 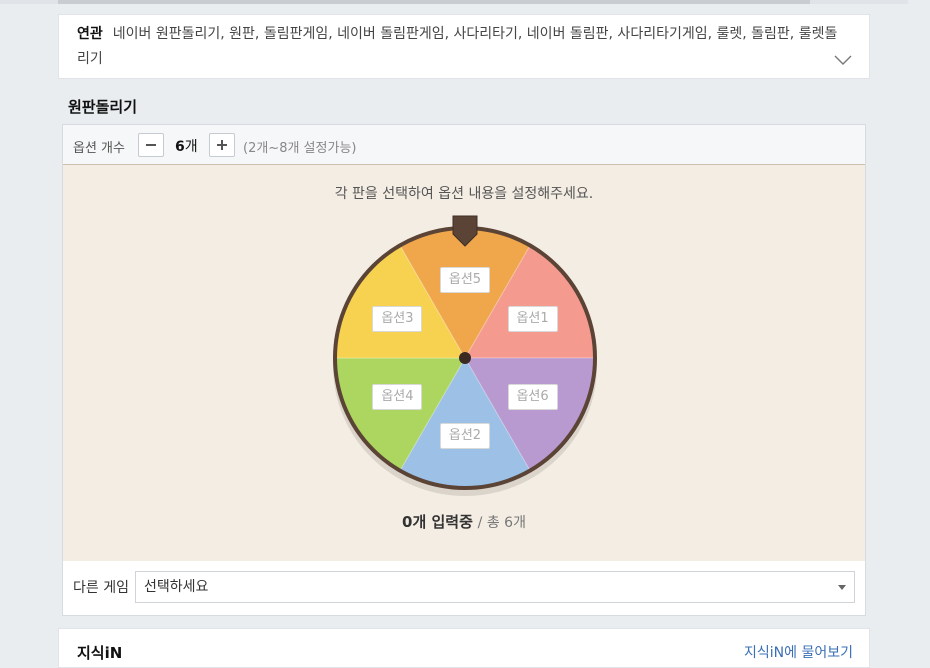 I want to click on input-status: 0개 입력중 / 총 6개, so click(x=464, y=521).